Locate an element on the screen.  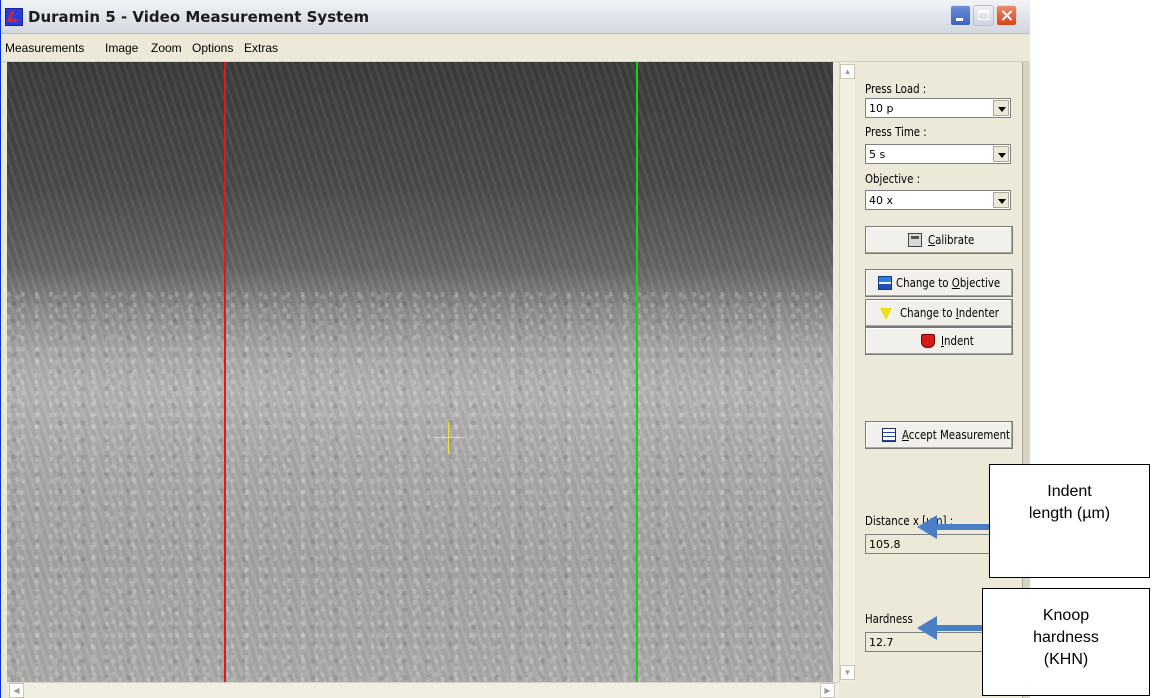
menu-bar: Measurements Image Zoom Options Extras is located at coordinates (515, 48).